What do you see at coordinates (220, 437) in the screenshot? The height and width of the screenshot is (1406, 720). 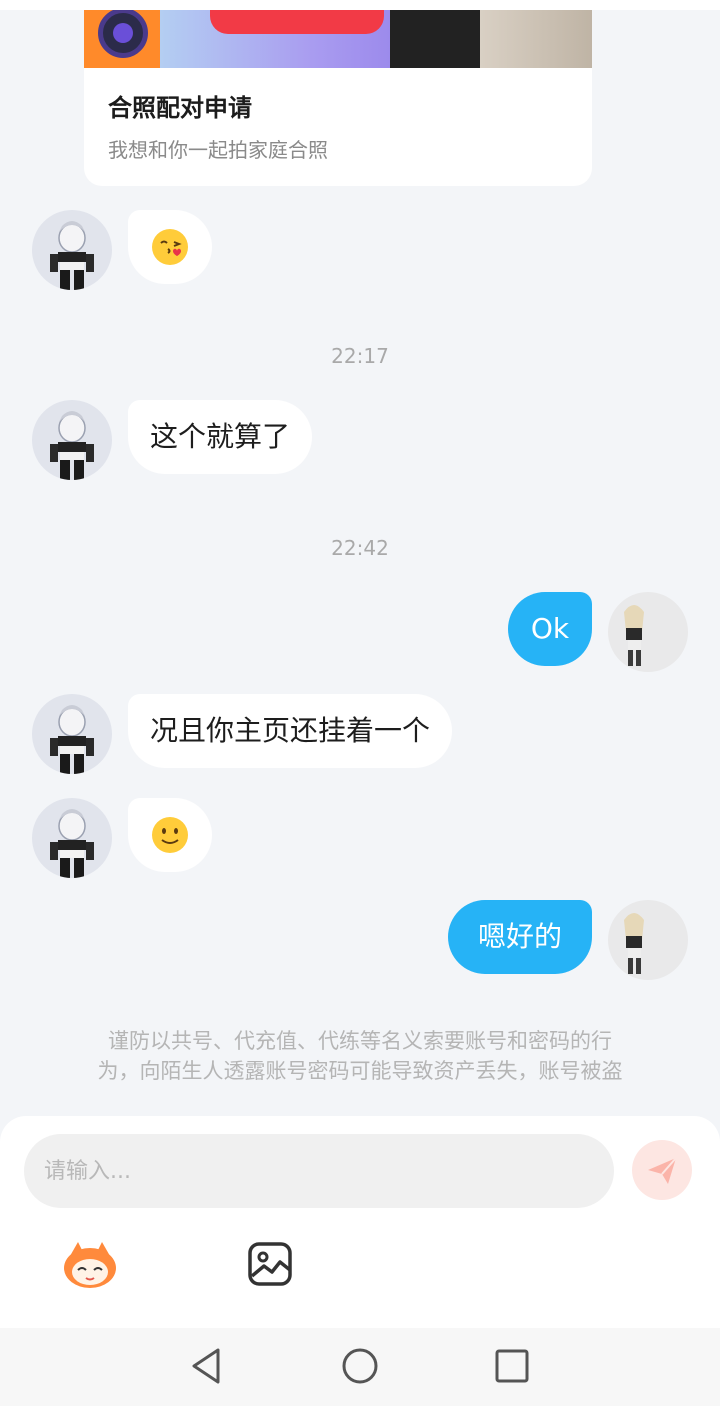 I see `message-bubble-incoming: 这个就算了` at bounding box center [220, 437].